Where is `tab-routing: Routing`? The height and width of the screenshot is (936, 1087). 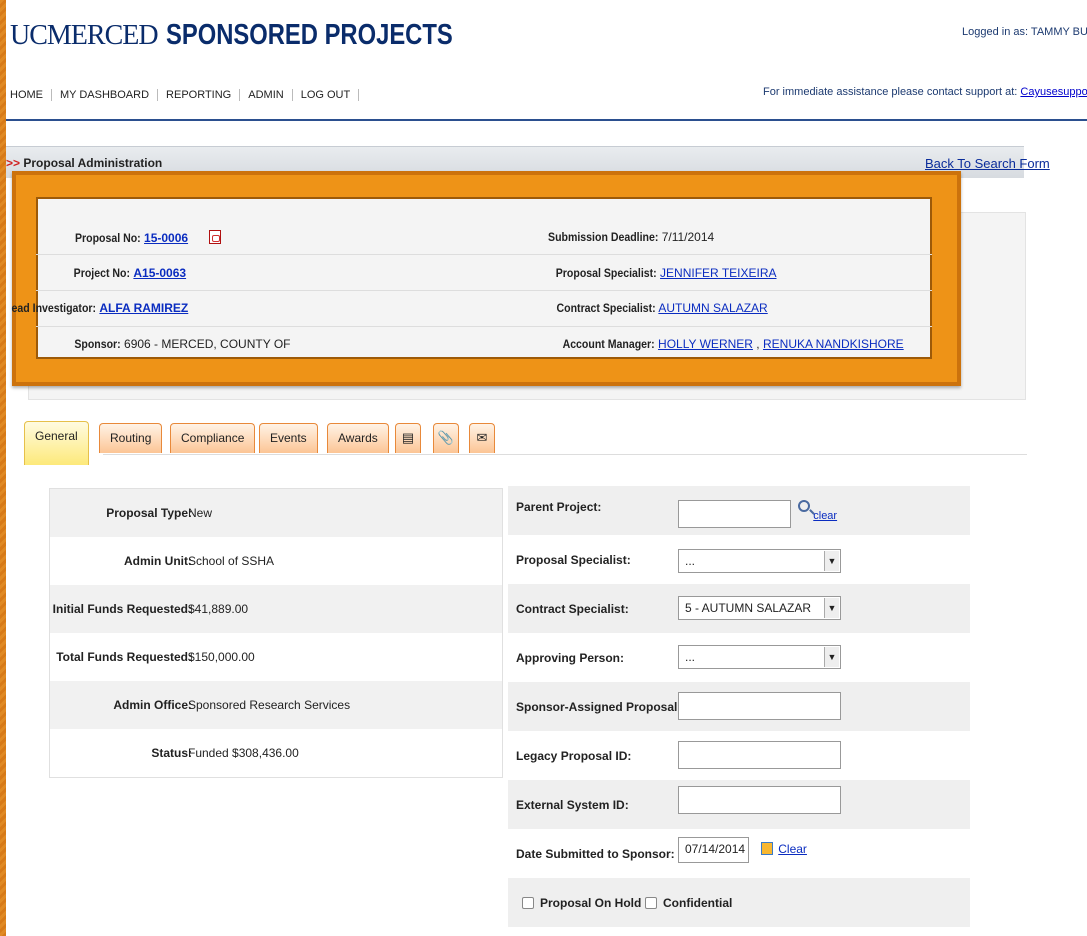 tab-routing: Routing is located at coordinates (131, 438).